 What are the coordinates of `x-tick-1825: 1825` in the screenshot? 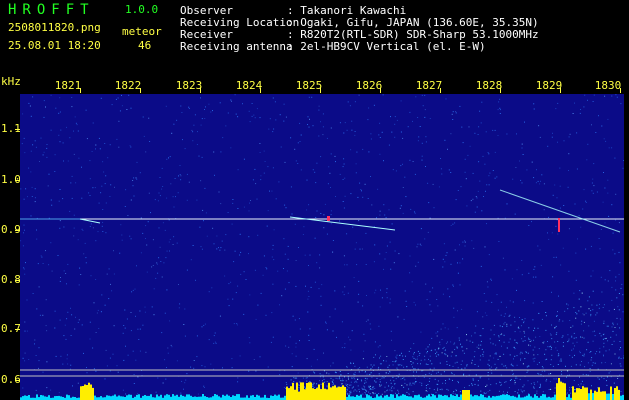 It's located at (309, 85).